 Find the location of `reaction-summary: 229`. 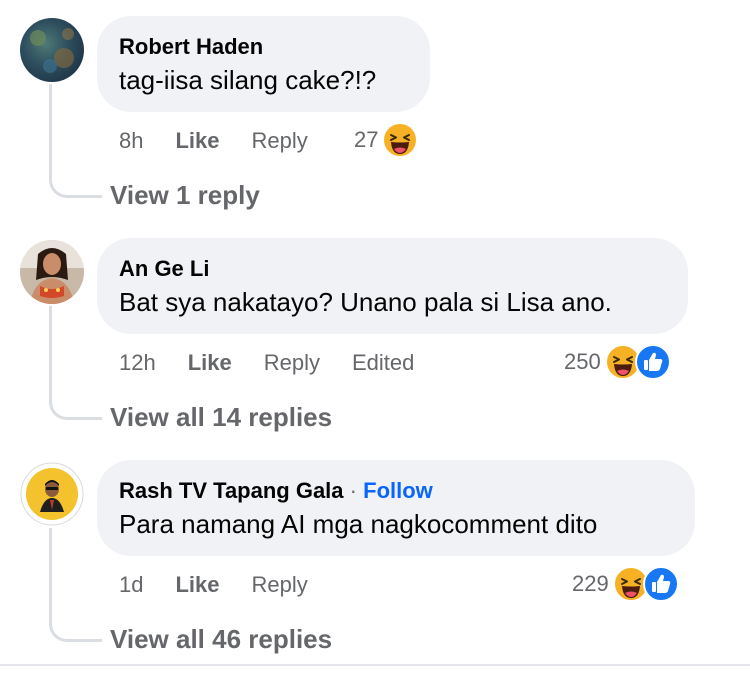

reaction-summary: 229 is located at coordinates (625, 584).